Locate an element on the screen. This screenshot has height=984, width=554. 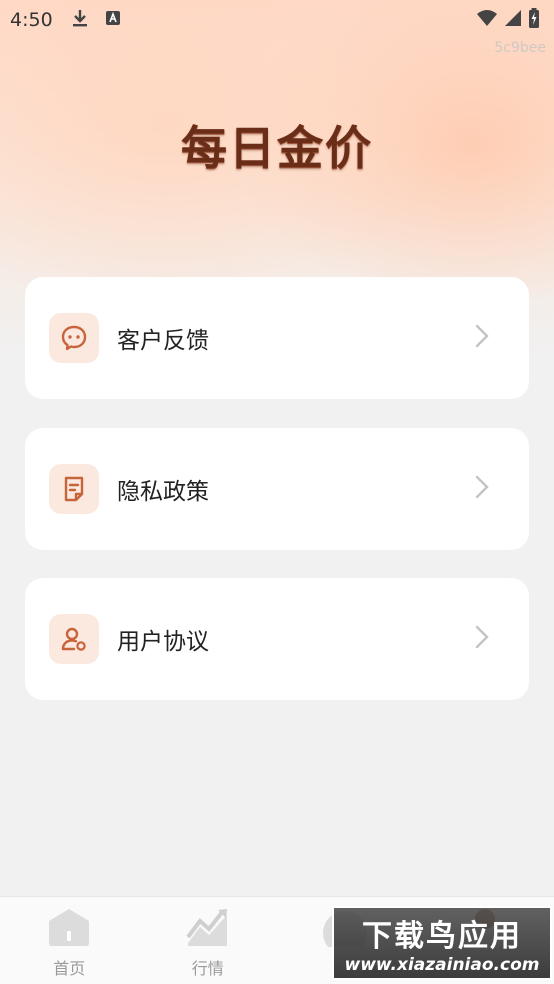
menu-item-label: 隐私政策 is located at coordinates (163, 492).